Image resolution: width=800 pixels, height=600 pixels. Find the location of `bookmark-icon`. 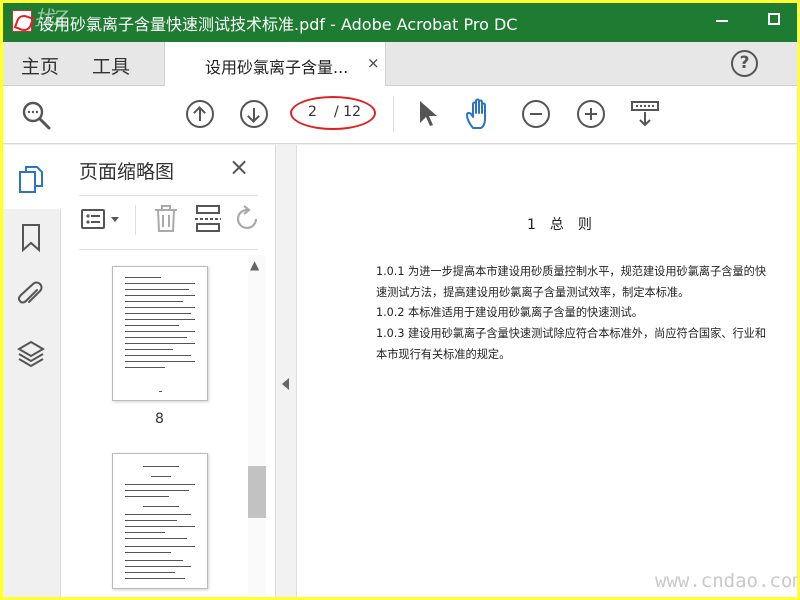

bookmark-icon is located at coordinates (31, 238).